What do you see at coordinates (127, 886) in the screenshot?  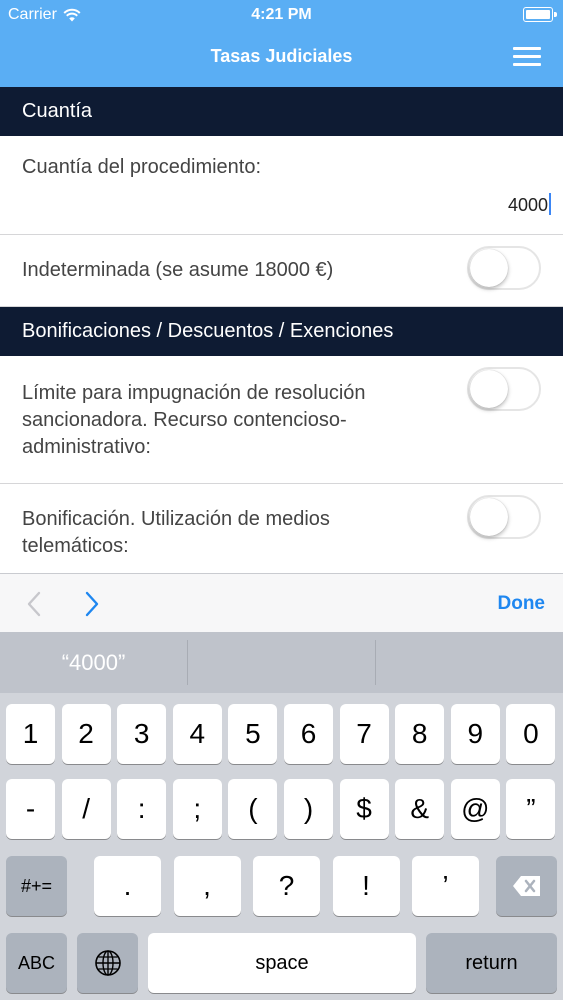 I see `key-row3-0: .` at bounding box center [127, 886].